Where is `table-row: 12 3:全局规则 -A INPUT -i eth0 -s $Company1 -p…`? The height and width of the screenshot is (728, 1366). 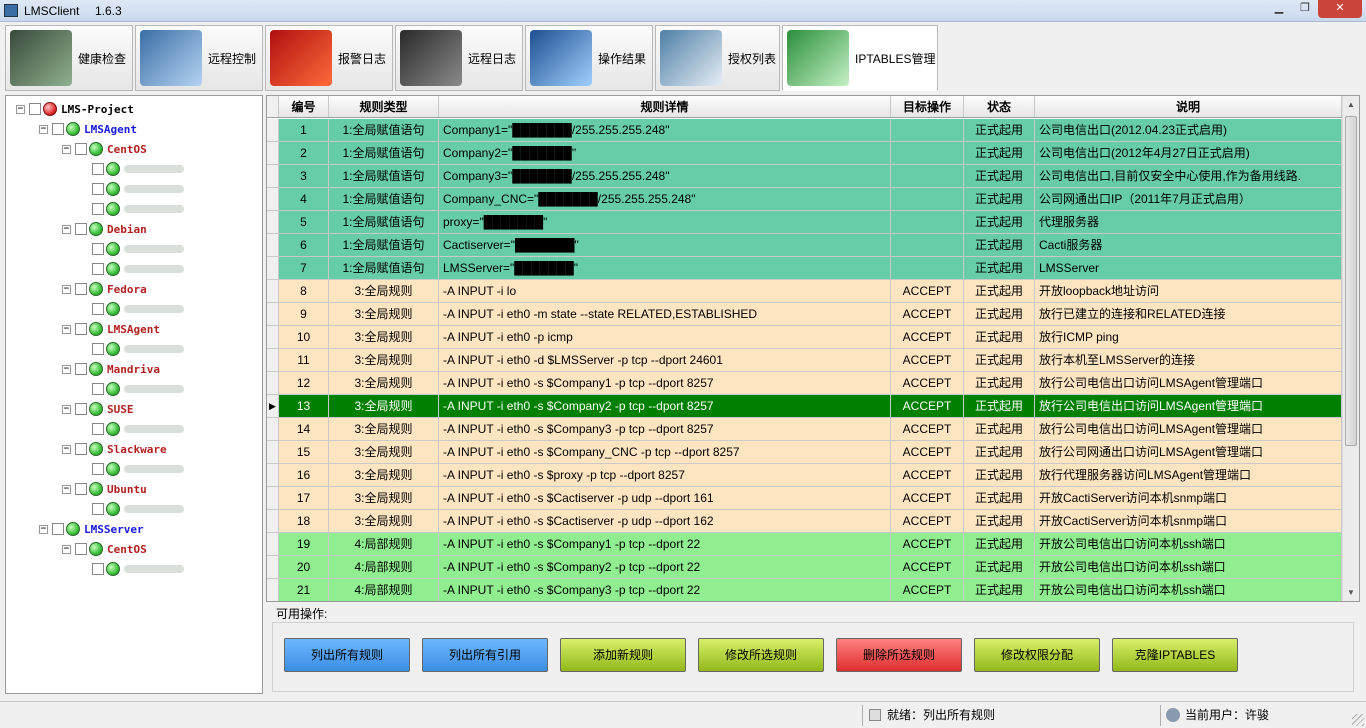 table-row: 12 3:全局规则 -A INPUT -i eth0 -s $Company1 -p… is located at coordinates (804, 383).